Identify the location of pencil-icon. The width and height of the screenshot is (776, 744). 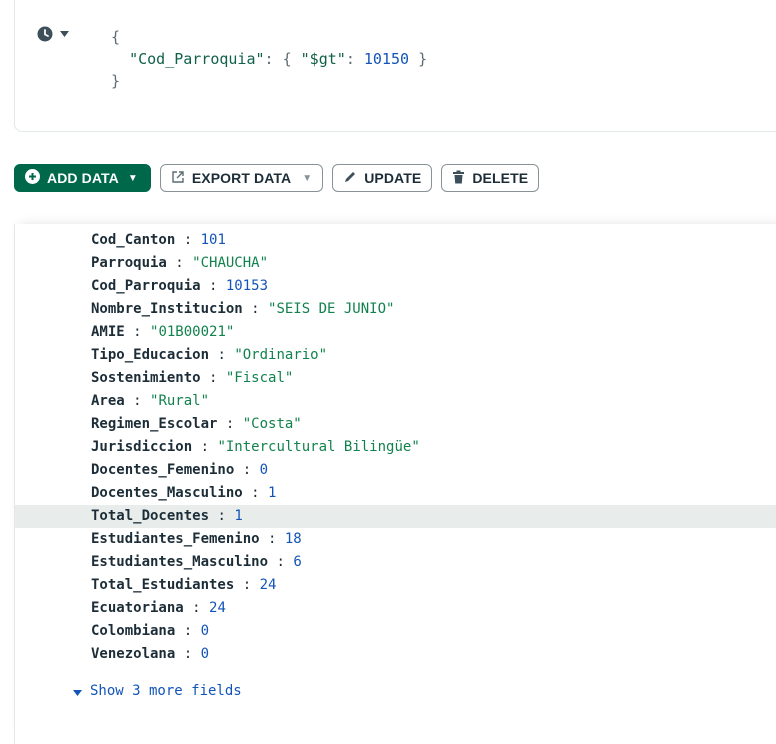
(350, 178).